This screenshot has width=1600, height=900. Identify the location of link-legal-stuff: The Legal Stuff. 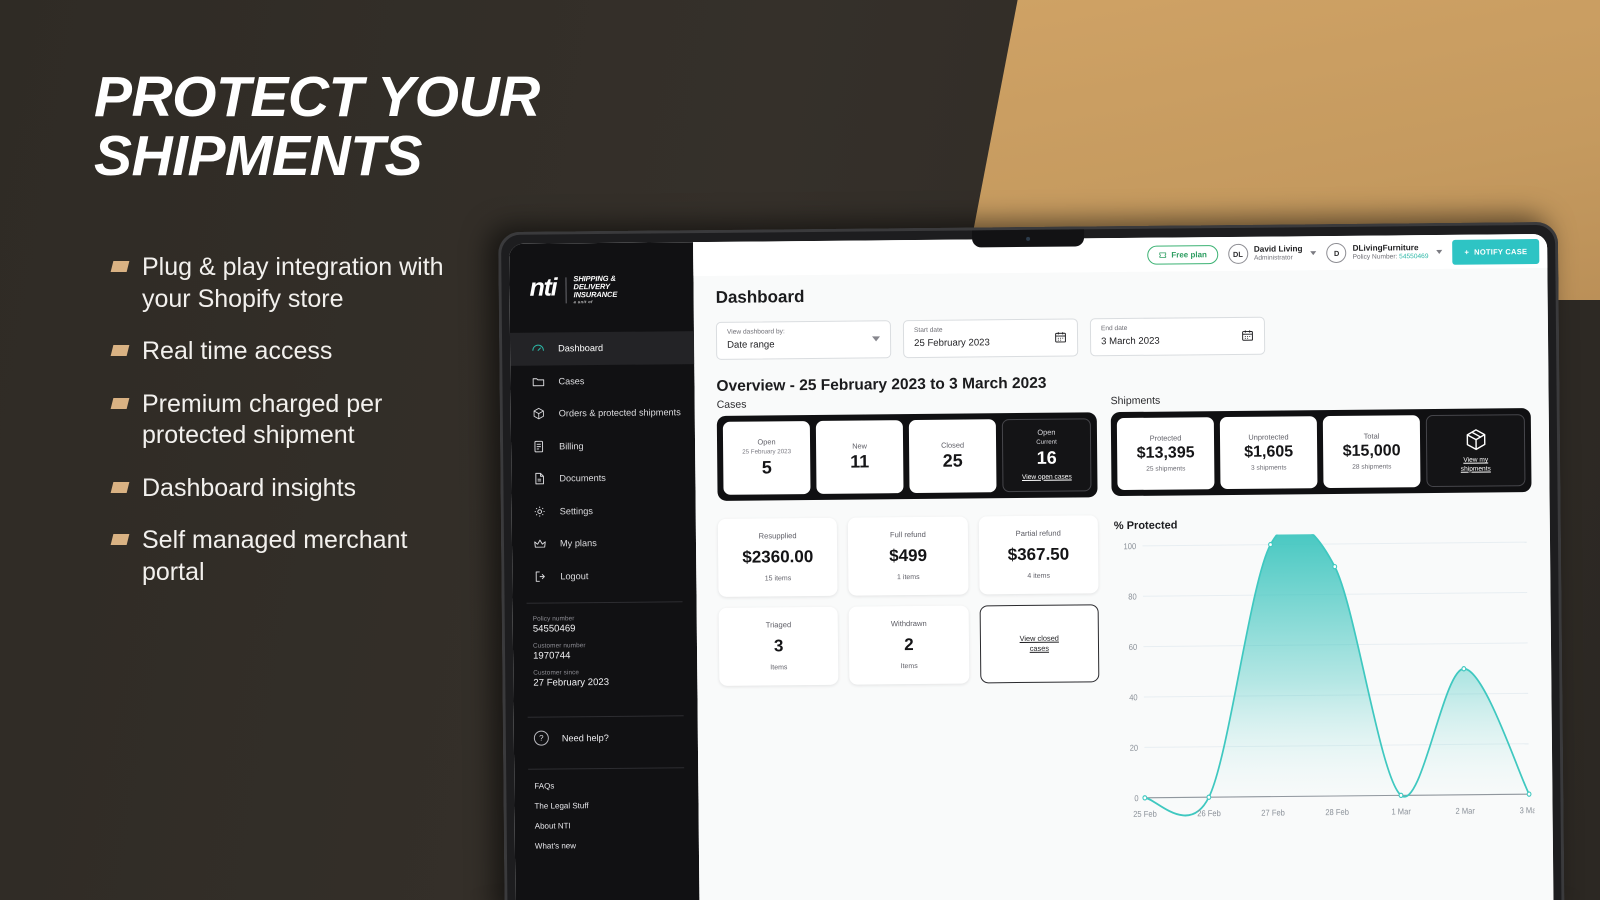
(616, 805).